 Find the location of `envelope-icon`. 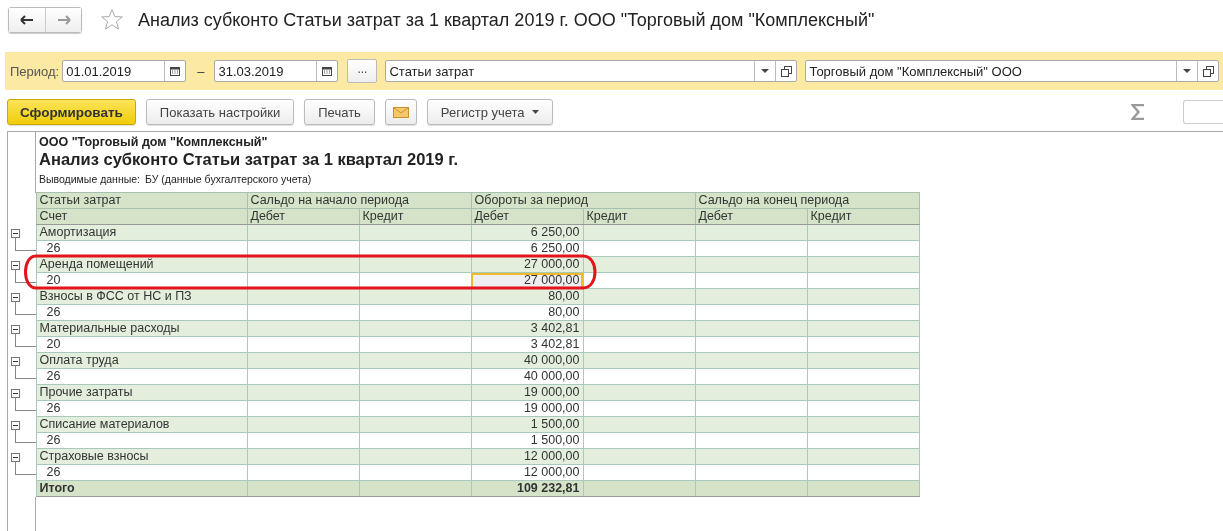

envelope-icon is located at coordinates (400, 112).